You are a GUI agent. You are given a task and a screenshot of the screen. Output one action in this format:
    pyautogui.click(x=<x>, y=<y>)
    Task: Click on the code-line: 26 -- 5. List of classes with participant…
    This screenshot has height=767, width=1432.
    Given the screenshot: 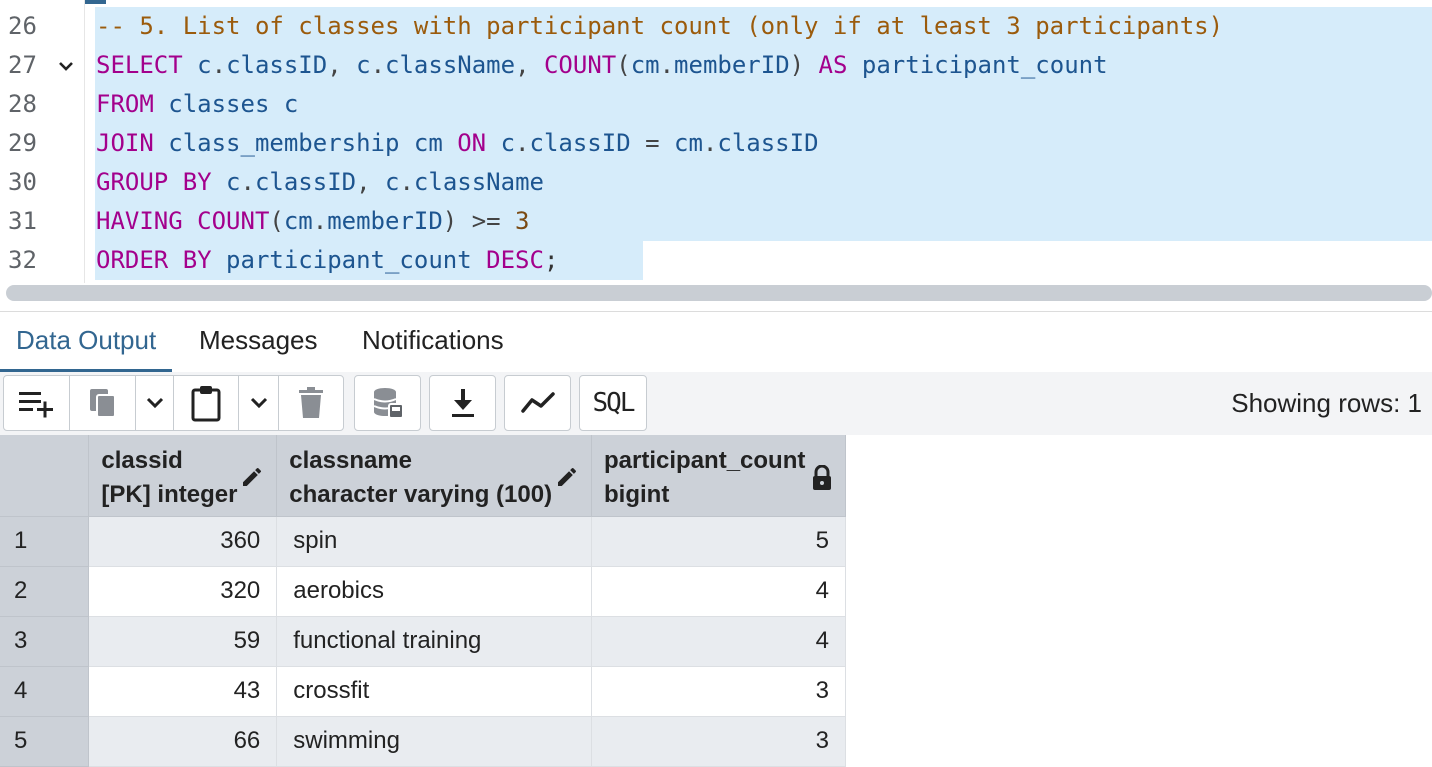 What is the action you would take?
    pyautogui.click(x=716, y=26)
    